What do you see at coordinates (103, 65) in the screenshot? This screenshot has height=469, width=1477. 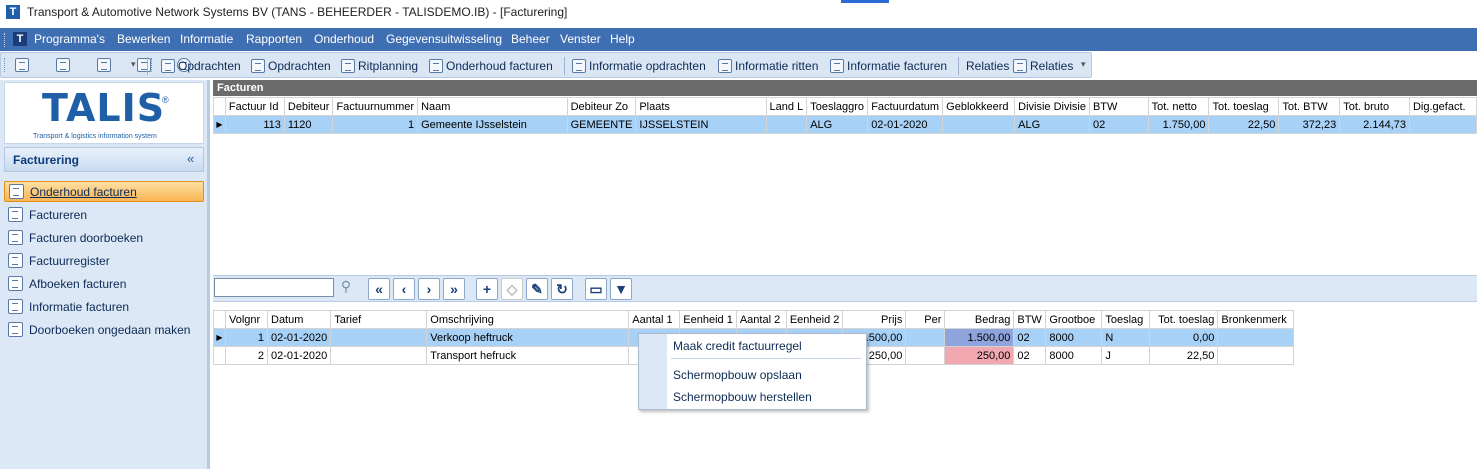 I see `calendar-icon` at bounding box center [103, 65].